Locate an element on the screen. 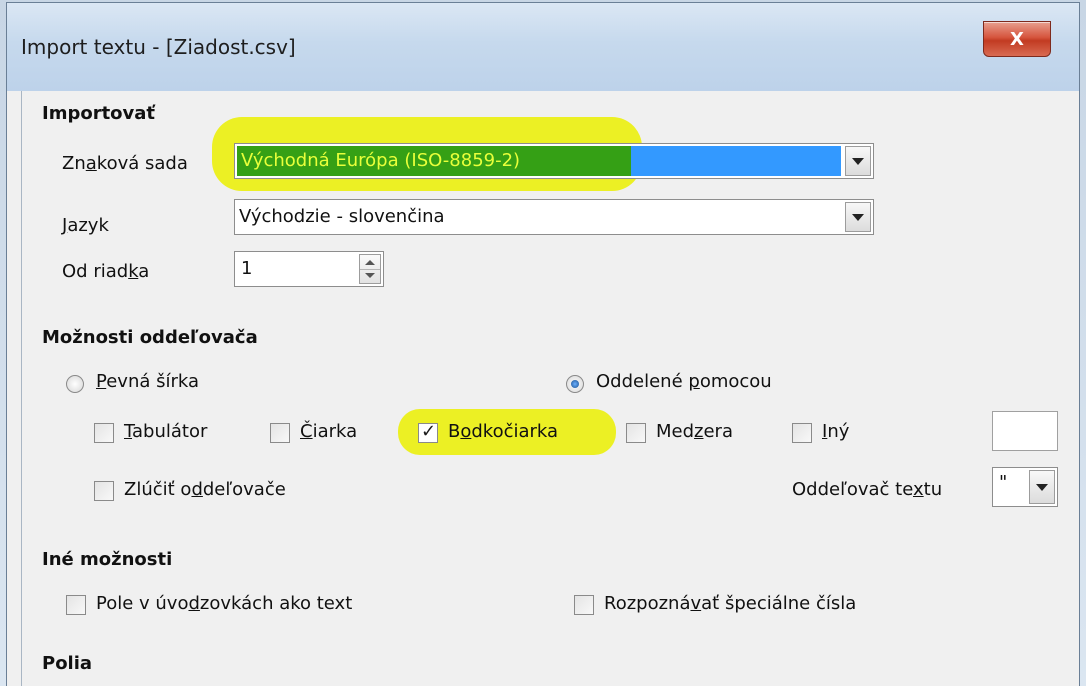 The height and width of the screenshot is (686, 1086). fixed-width-label: Pevná šírka is located at coordinates (148, 381).